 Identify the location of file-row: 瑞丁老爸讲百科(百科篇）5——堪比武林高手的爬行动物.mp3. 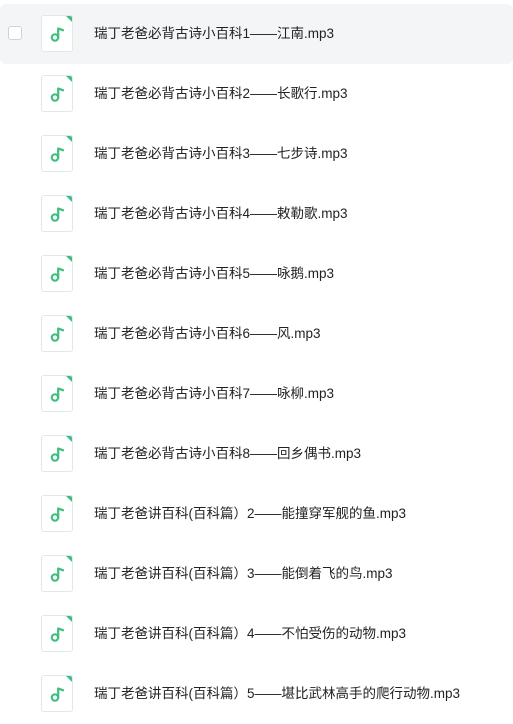
(256, 694).